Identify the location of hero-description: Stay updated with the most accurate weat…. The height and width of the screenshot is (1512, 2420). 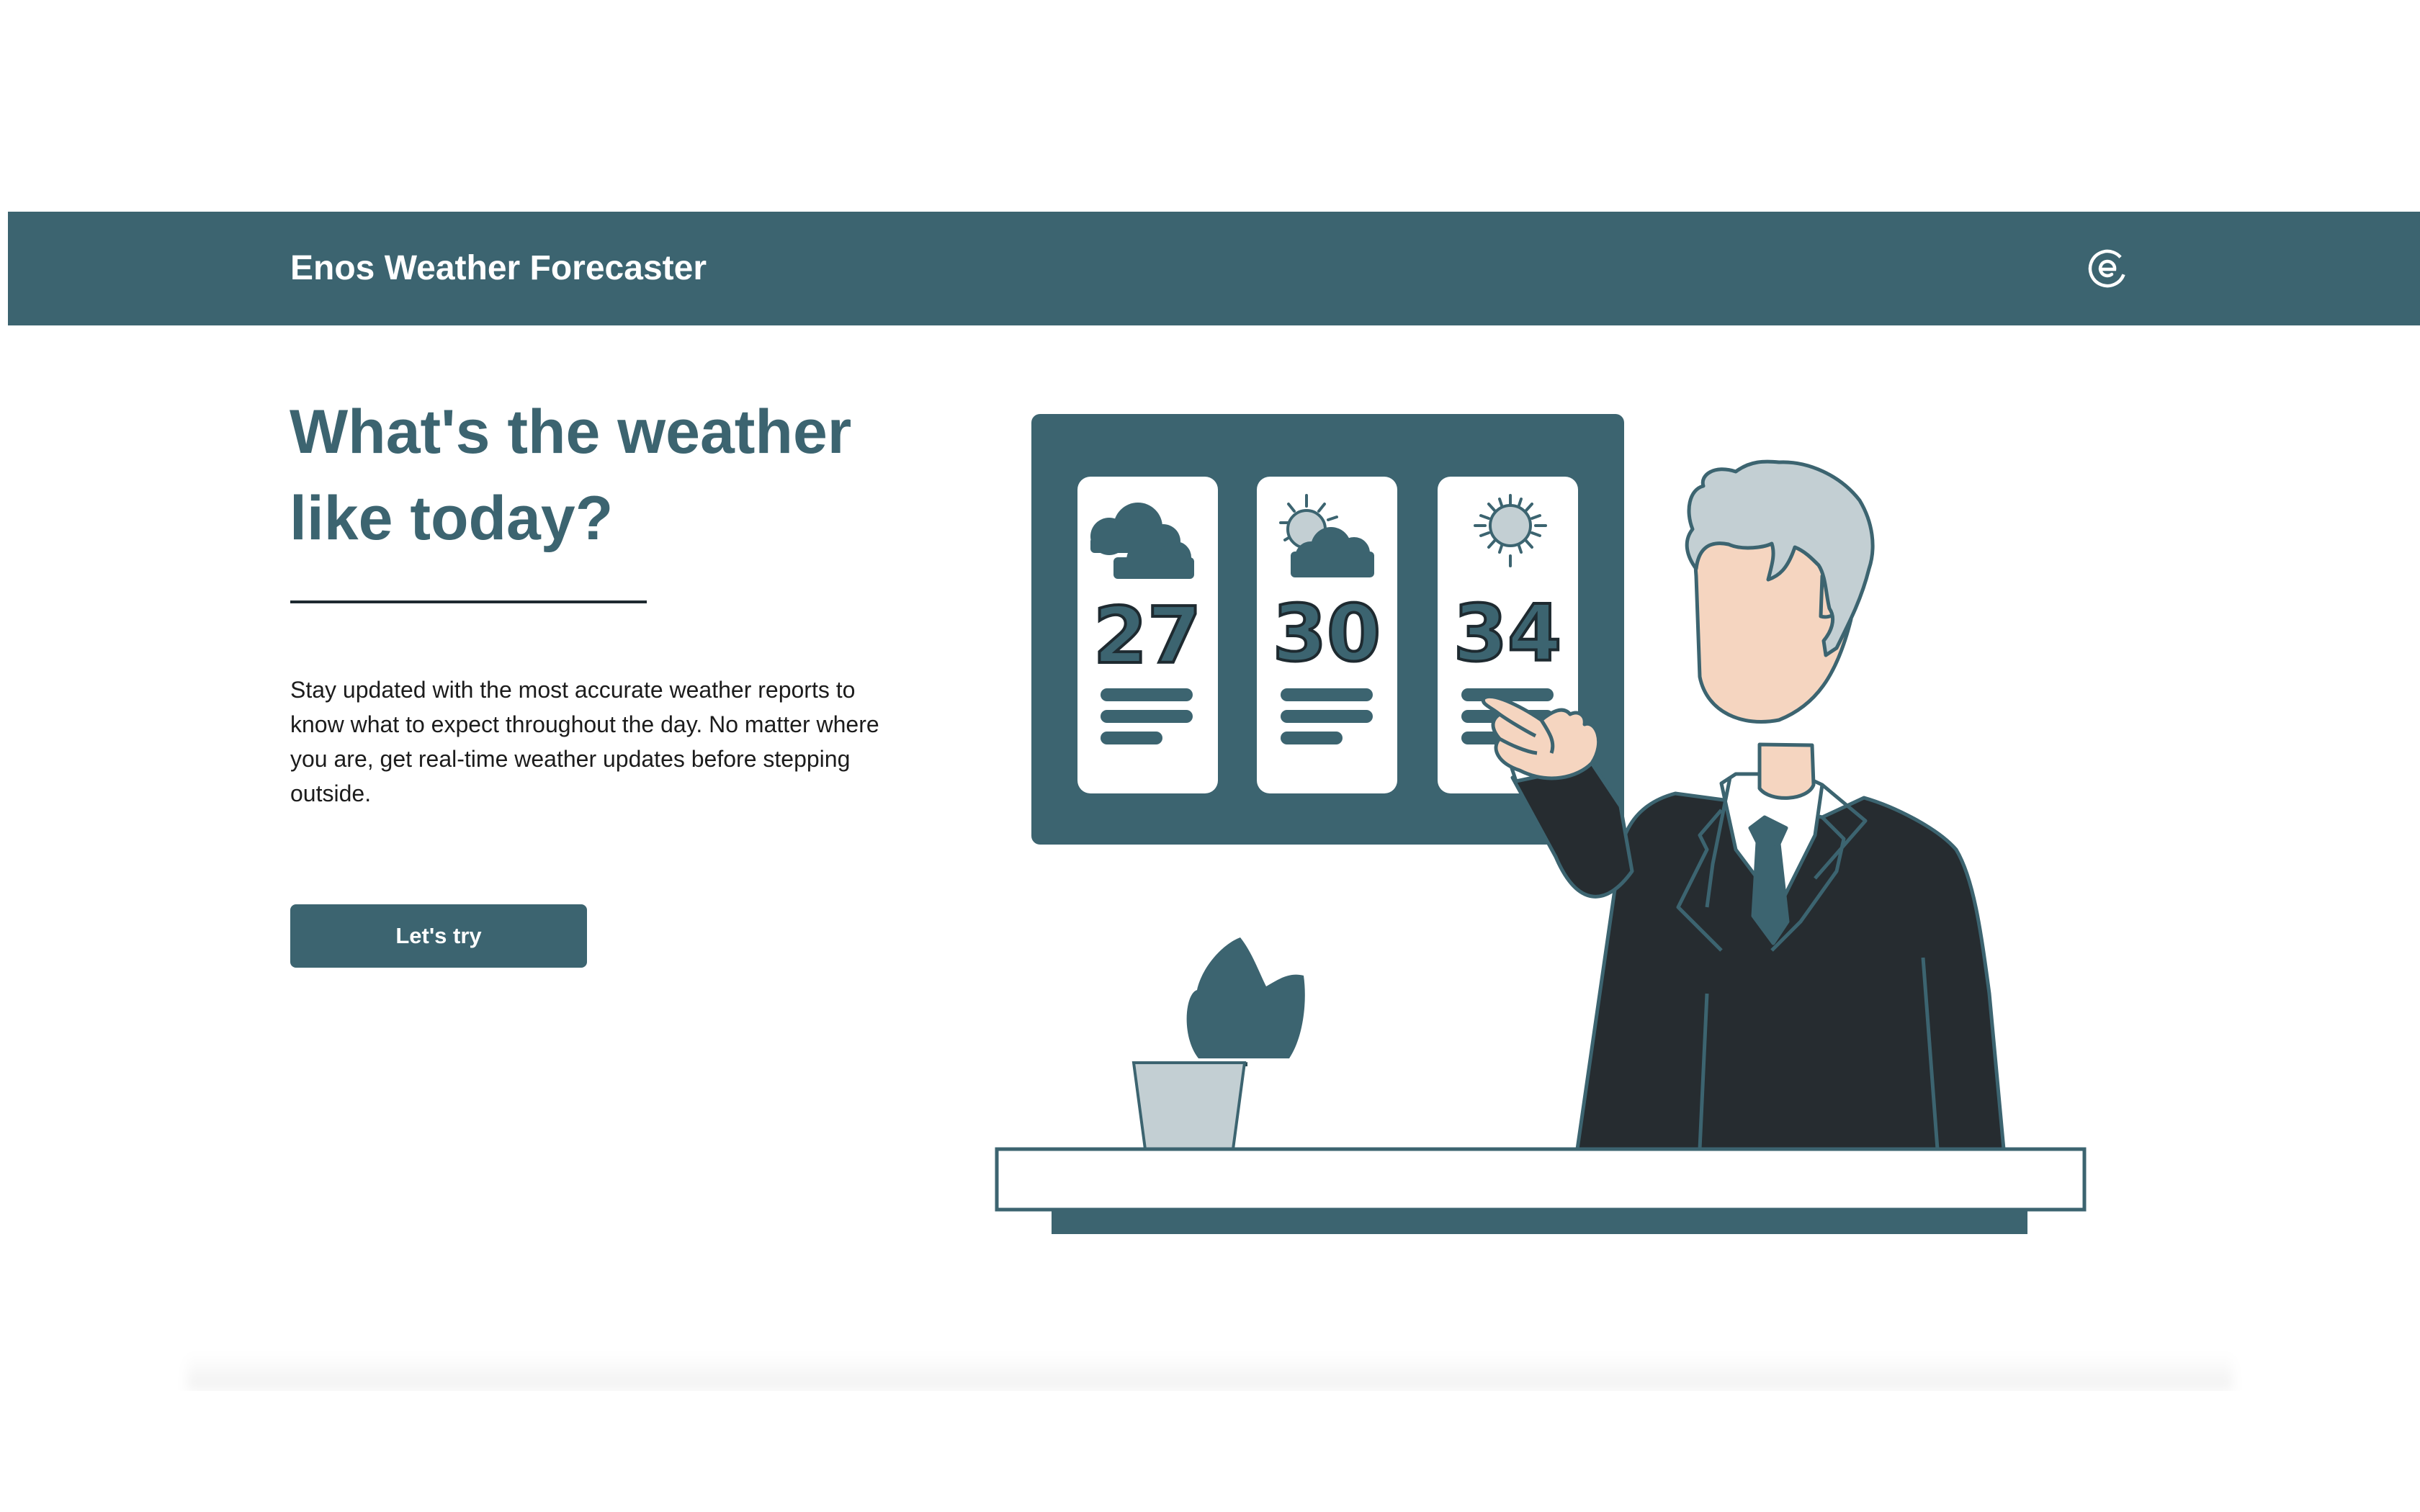
(584, 741).